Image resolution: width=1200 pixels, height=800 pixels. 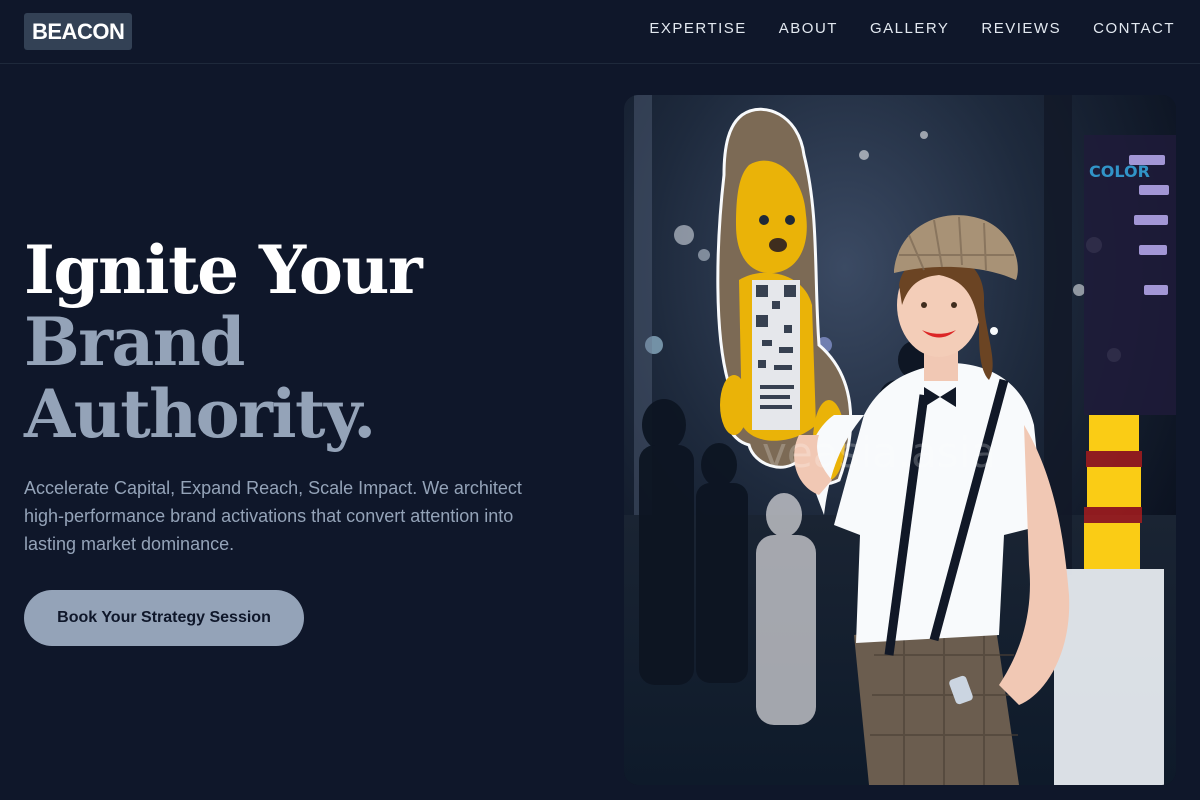 I want to click on hero-title-line-2: Brand, so click(x=134, y=342).